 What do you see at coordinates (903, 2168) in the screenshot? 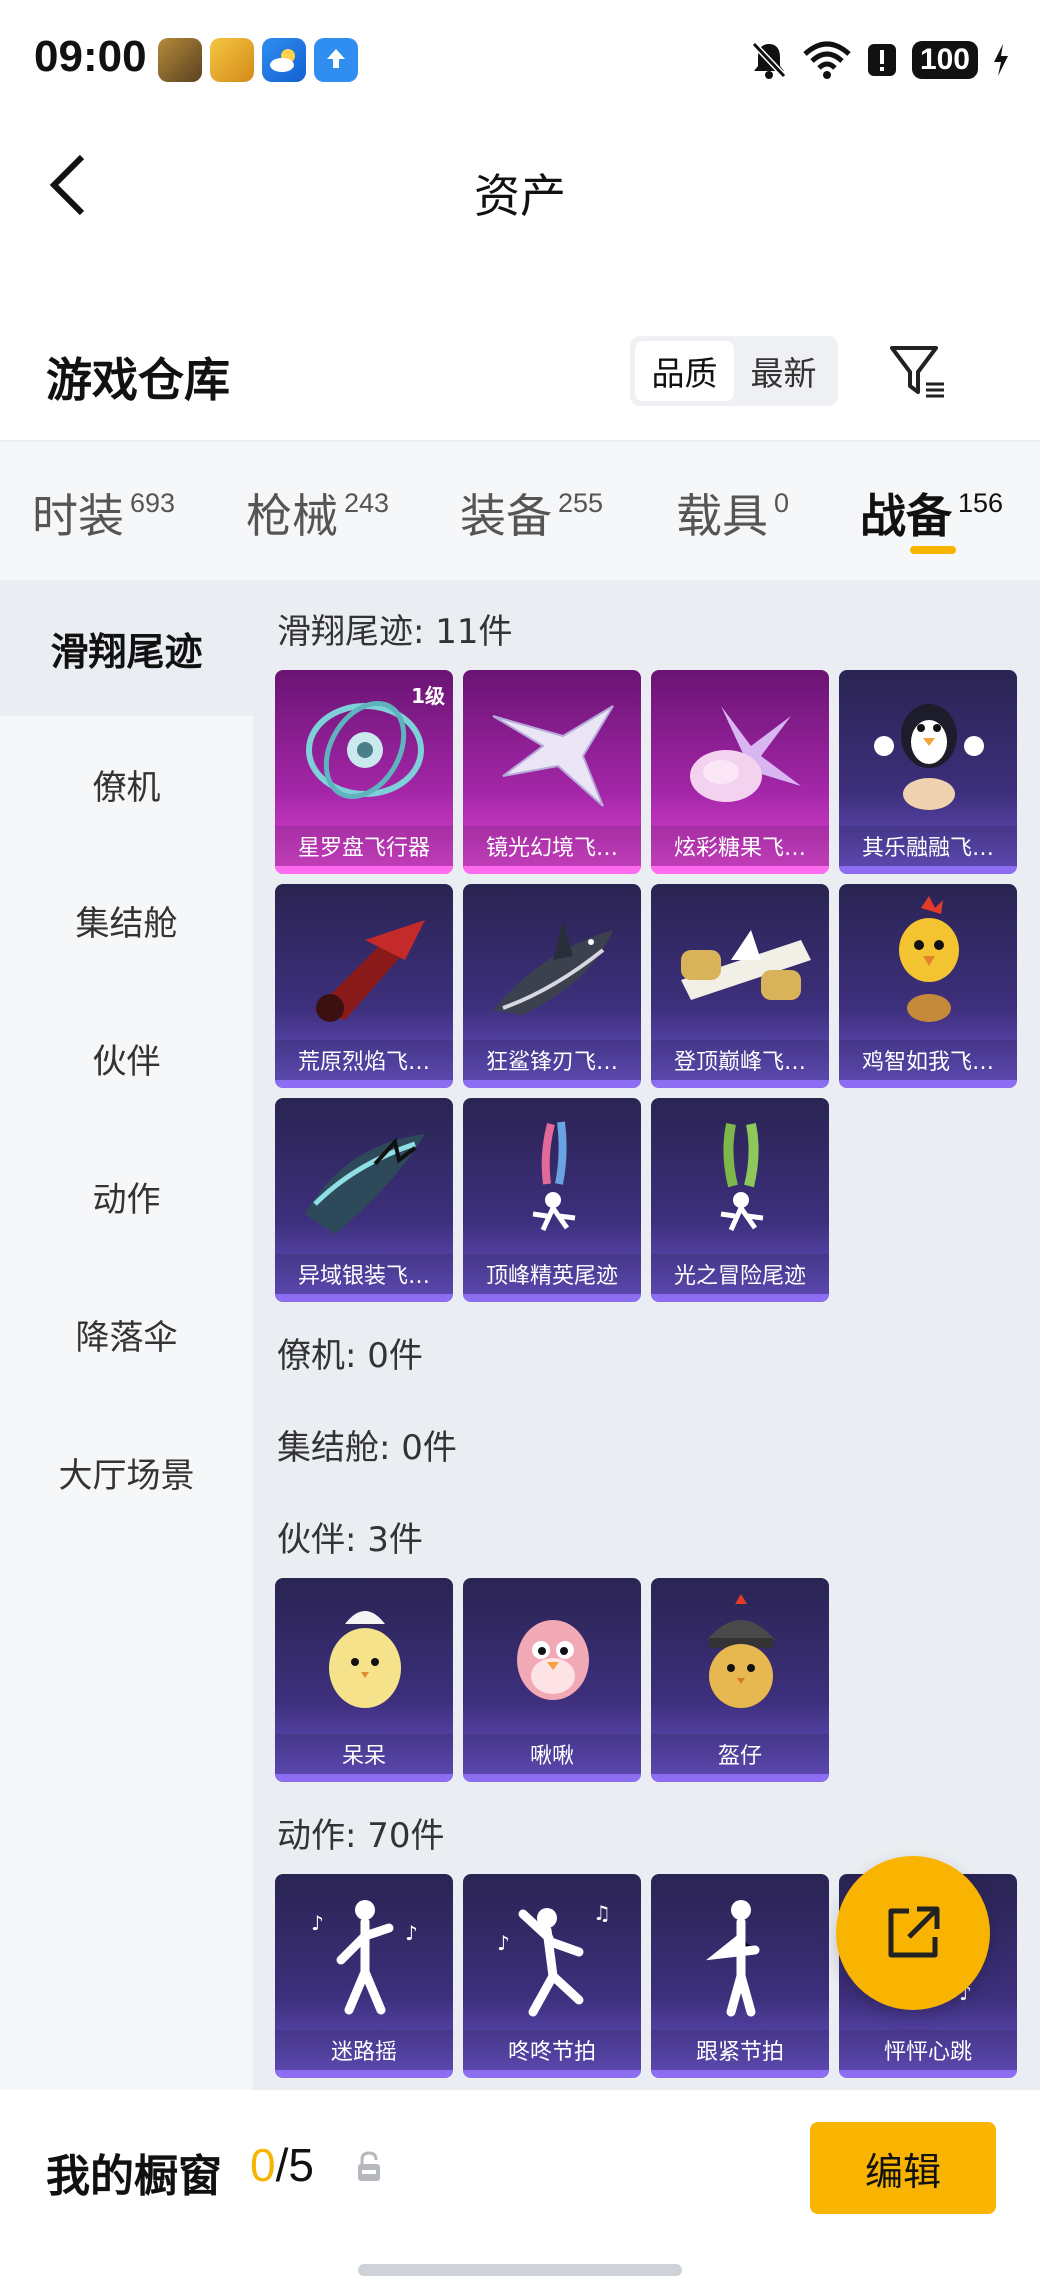
I see `edit-button: 编辑` at bounding box center [903, 2168].